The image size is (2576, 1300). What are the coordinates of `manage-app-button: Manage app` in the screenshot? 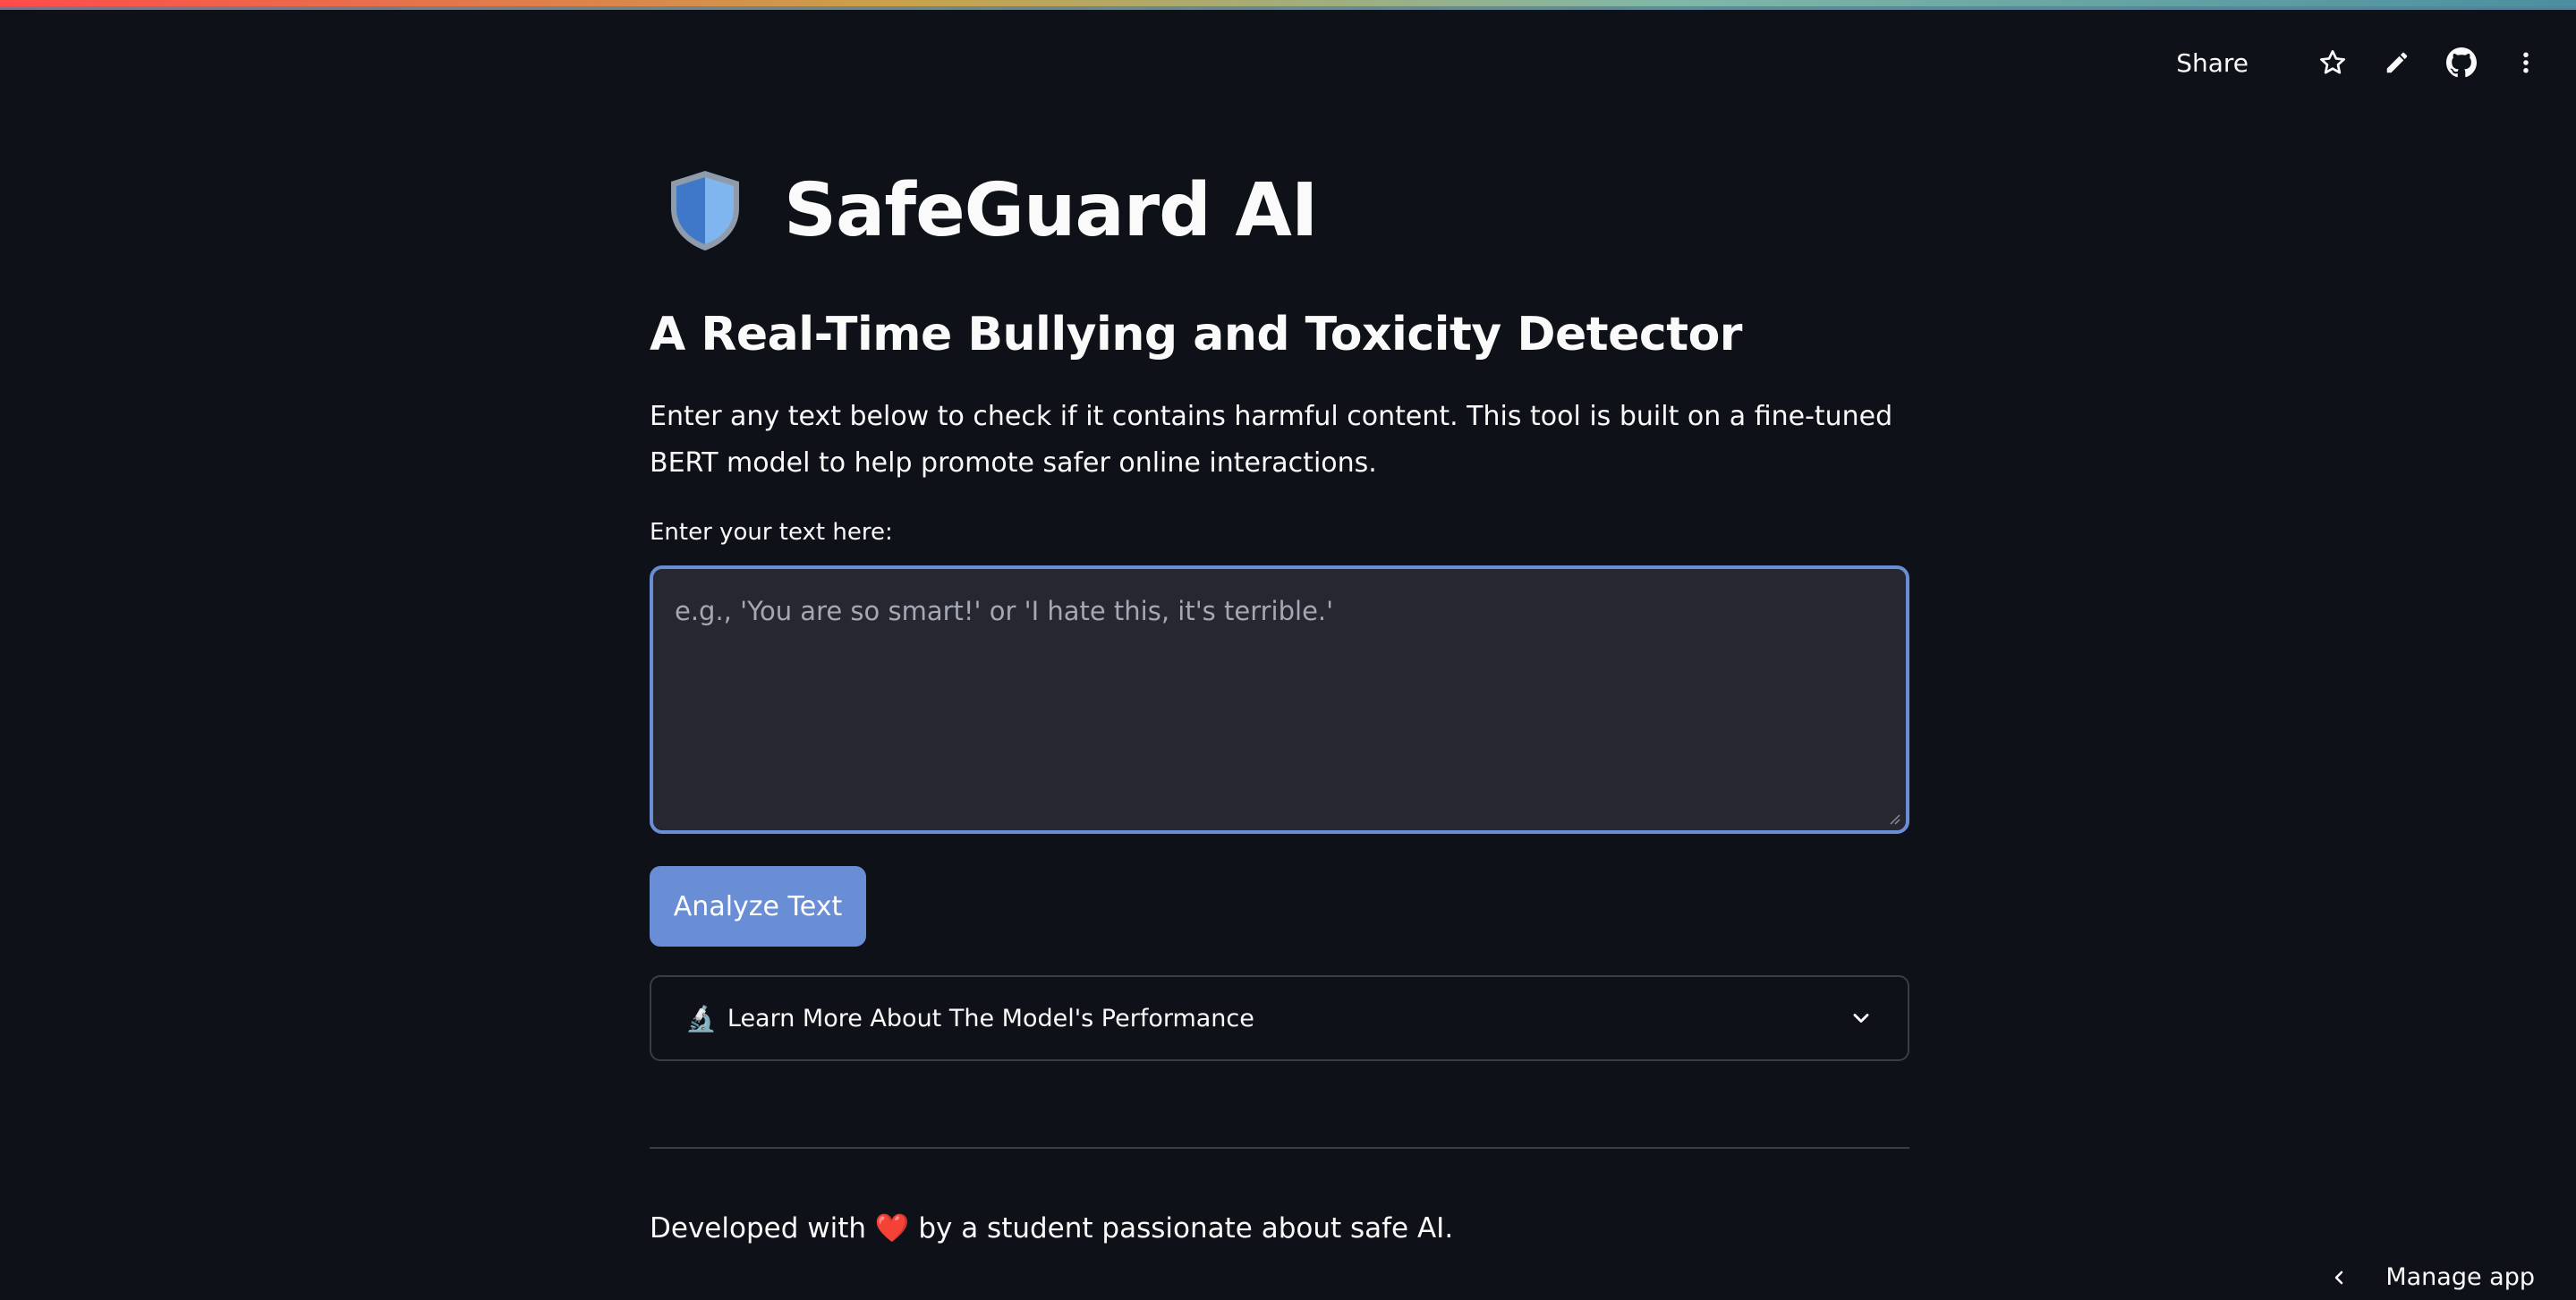 It's located at (2431, 1277).